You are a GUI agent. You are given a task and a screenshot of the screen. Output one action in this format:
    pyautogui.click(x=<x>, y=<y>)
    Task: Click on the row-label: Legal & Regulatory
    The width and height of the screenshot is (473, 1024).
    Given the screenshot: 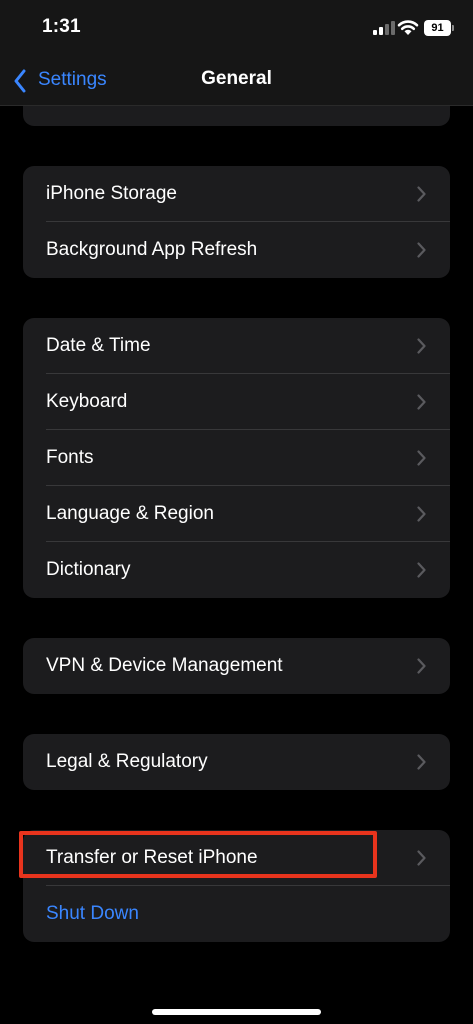 What is the action you would take?
    pyautogui.click(x=127, y=761)
    